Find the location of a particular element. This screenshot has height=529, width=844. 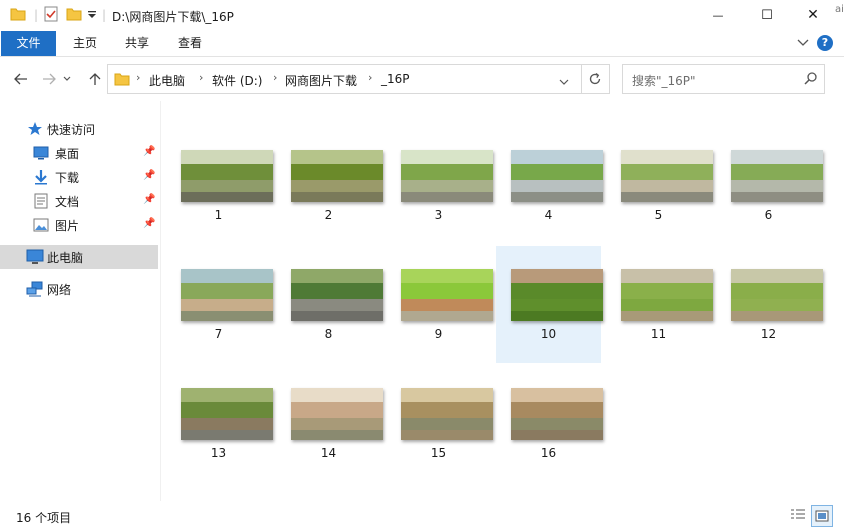

refresh-button is located at coordinates (595, 79).